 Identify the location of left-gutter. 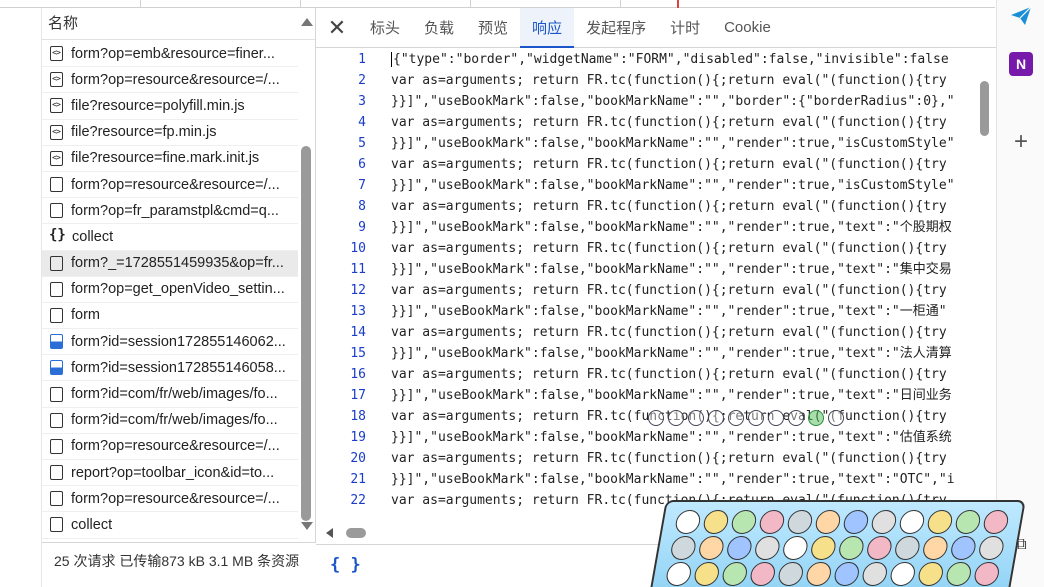
(21, 297).